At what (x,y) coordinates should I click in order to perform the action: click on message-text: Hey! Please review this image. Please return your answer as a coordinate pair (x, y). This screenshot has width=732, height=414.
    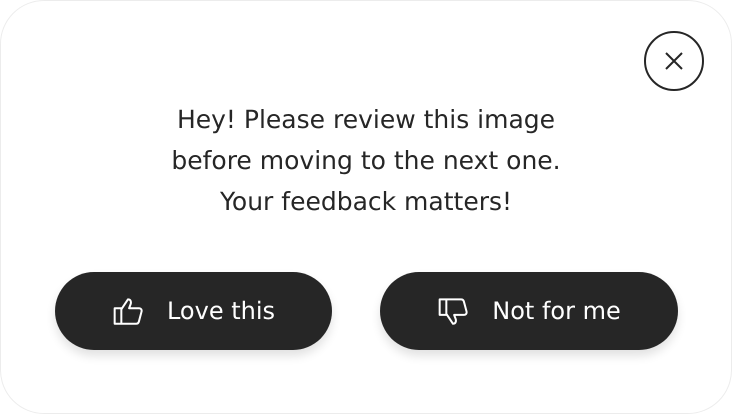
    Looking at the image, I should click on (366, 120).